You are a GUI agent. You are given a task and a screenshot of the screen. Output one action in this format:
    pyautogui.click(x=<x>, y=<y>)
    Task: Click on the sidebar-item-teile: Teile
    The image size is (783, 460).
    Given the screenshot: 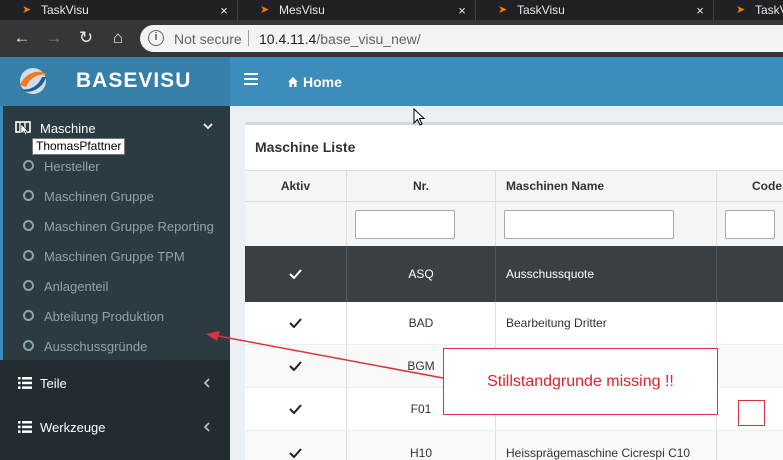 What is the action you would take?
    pyautogui.click(x=115, y=383)
    